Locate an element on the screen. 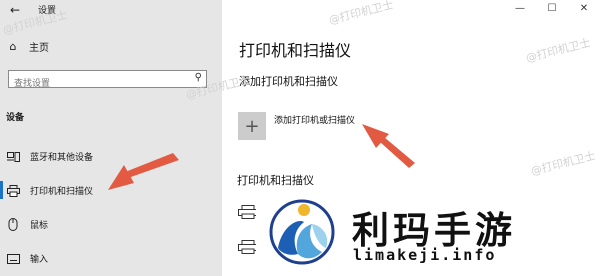  arrow-to-add-printer is located at coordinates (388, 146).